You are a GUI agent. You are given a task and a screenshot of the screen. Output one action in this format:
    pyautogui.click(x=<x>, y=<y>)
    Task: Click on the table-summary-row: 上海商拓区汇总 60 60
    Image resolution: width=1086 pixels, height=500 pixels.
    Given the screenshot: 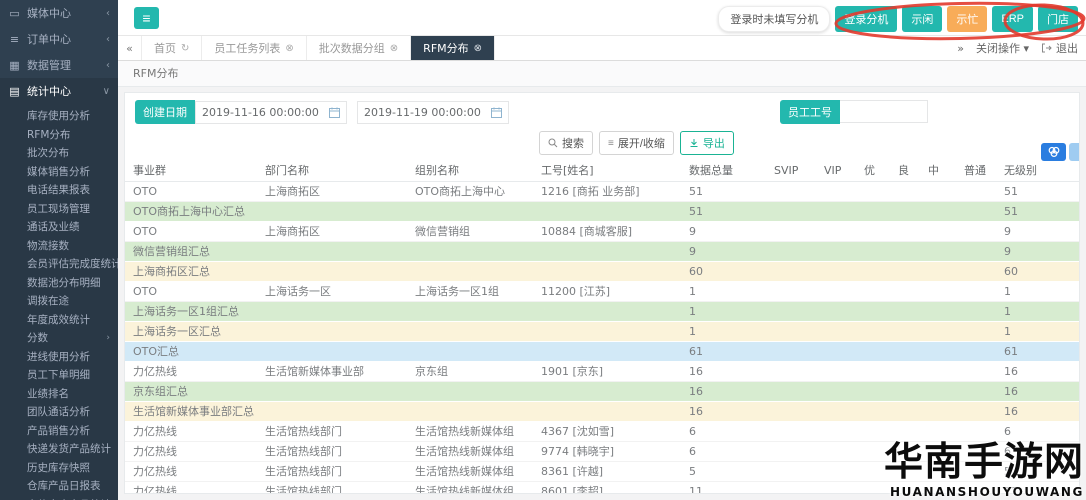 What is the action you would take?
    pyautogui.click(x=602, y=271)
    